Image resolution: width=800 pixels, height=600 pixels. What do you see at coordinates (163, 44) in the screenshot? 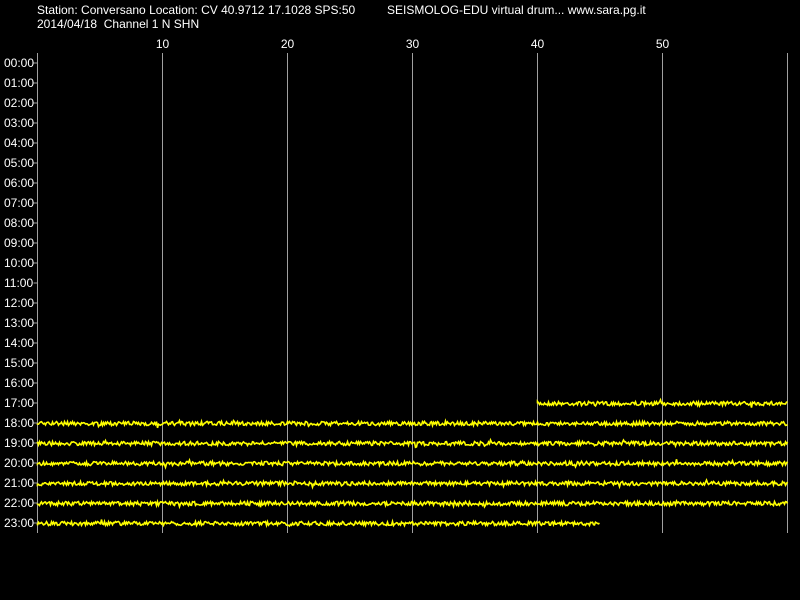
I see `x-tick-label: 10` at bounding box center [163, 44].